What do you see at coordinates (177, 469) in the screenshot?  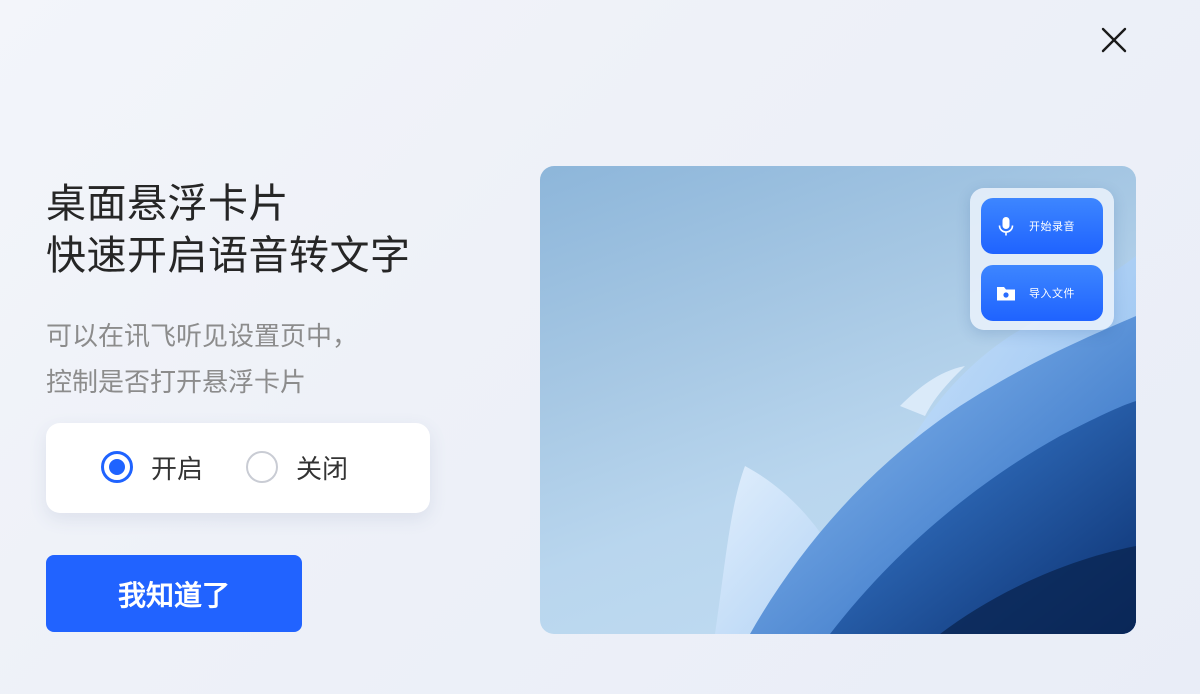 I see `radio-label-on: 开启` at bounding box center [177, 469].